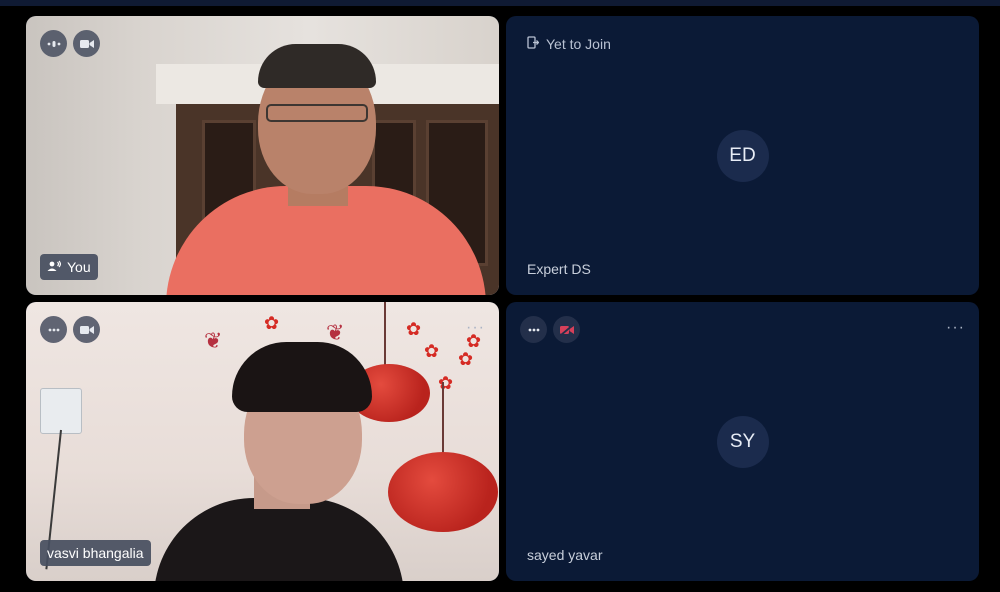 This screenshot has width=1000, height=592. Describe the element at coordinates (565, 555) in the screenshot. I see `participant-name: sayed yavar` at that location.